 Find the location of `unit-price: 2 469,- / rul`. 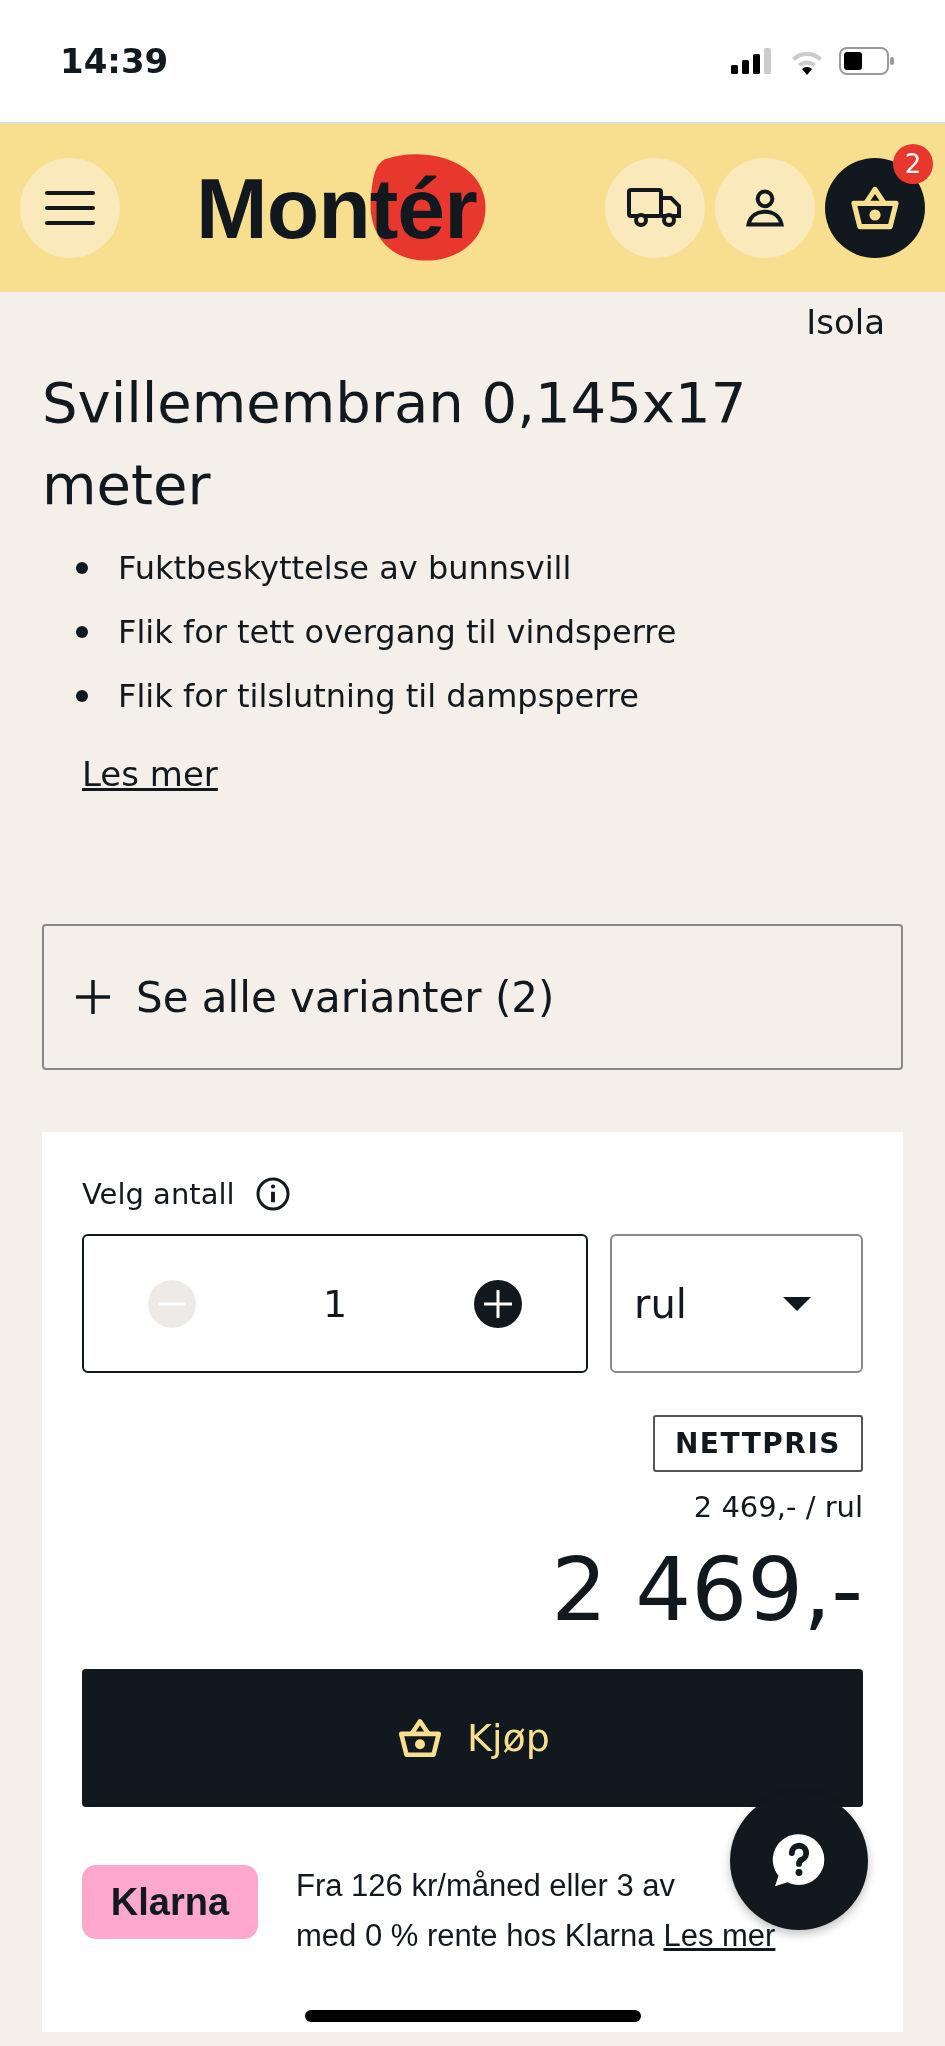

unit-price: 2 469,- / rul is located at coordinates (778, 1507).